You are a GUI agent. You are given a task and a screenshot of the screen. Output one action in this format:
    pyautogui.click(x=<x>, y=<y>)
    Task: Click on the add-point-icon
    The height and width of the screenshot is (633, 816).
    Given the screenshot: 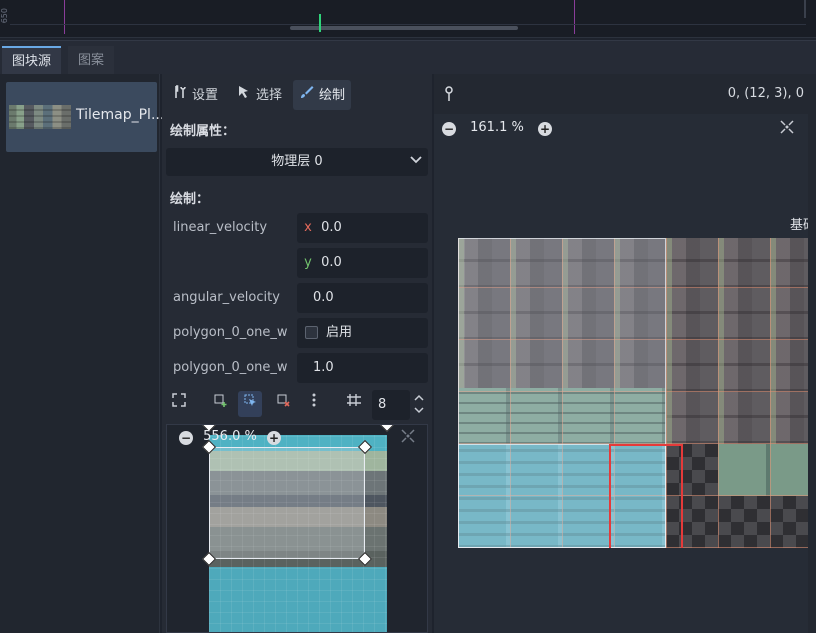 What is the action you would take?
    pyautogui.click(x=220, y=404)
    